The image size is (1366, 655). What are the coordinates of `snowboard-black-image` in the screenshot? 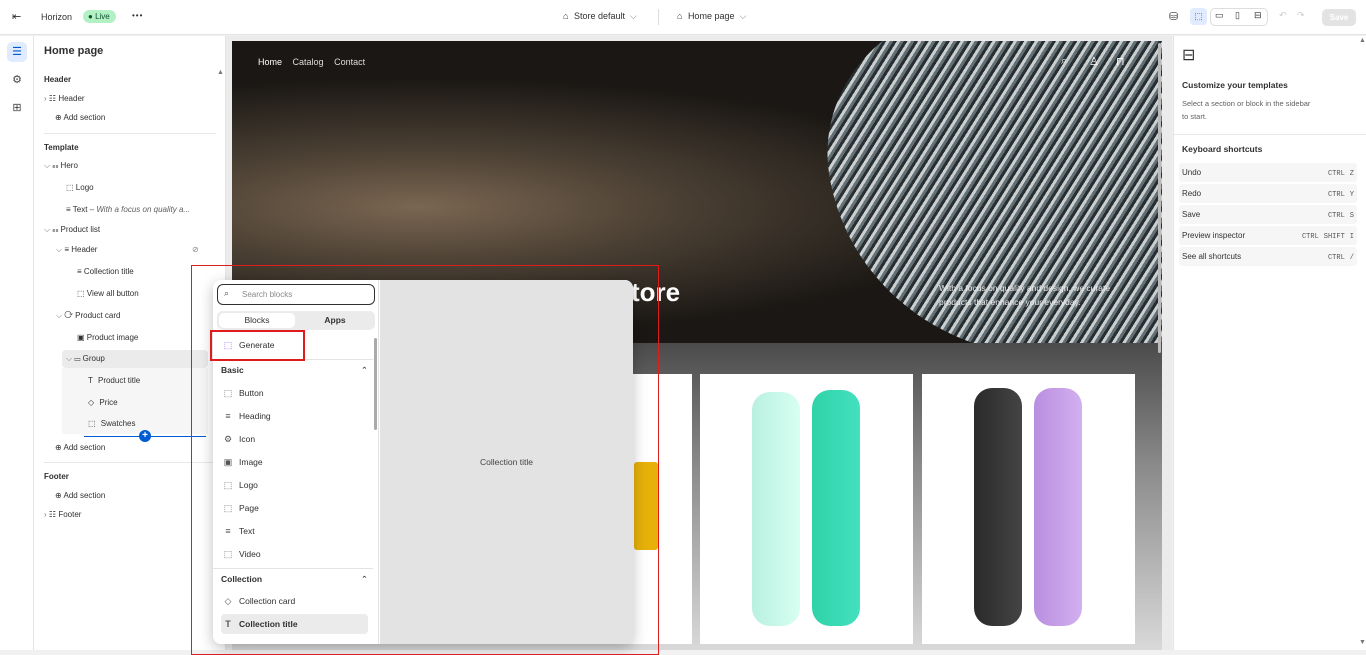 It's located at (998, 507).